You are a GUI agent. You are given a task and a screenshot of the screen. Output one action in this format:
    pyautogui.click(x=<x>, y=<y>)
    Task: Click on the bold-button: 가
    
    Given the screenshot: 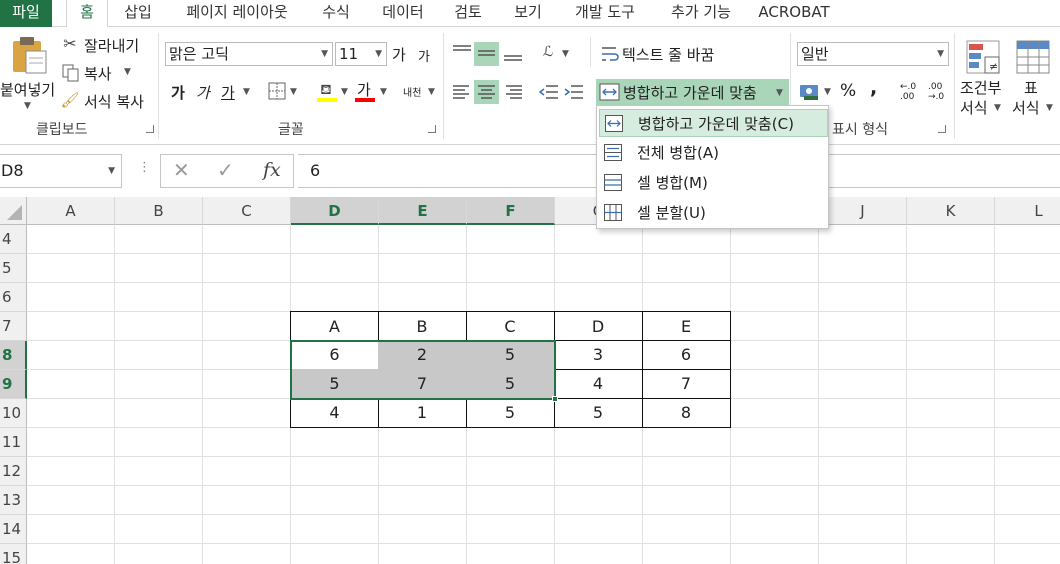 What is the action you would take?
    pyautogui.click(x=178, y=92)
    